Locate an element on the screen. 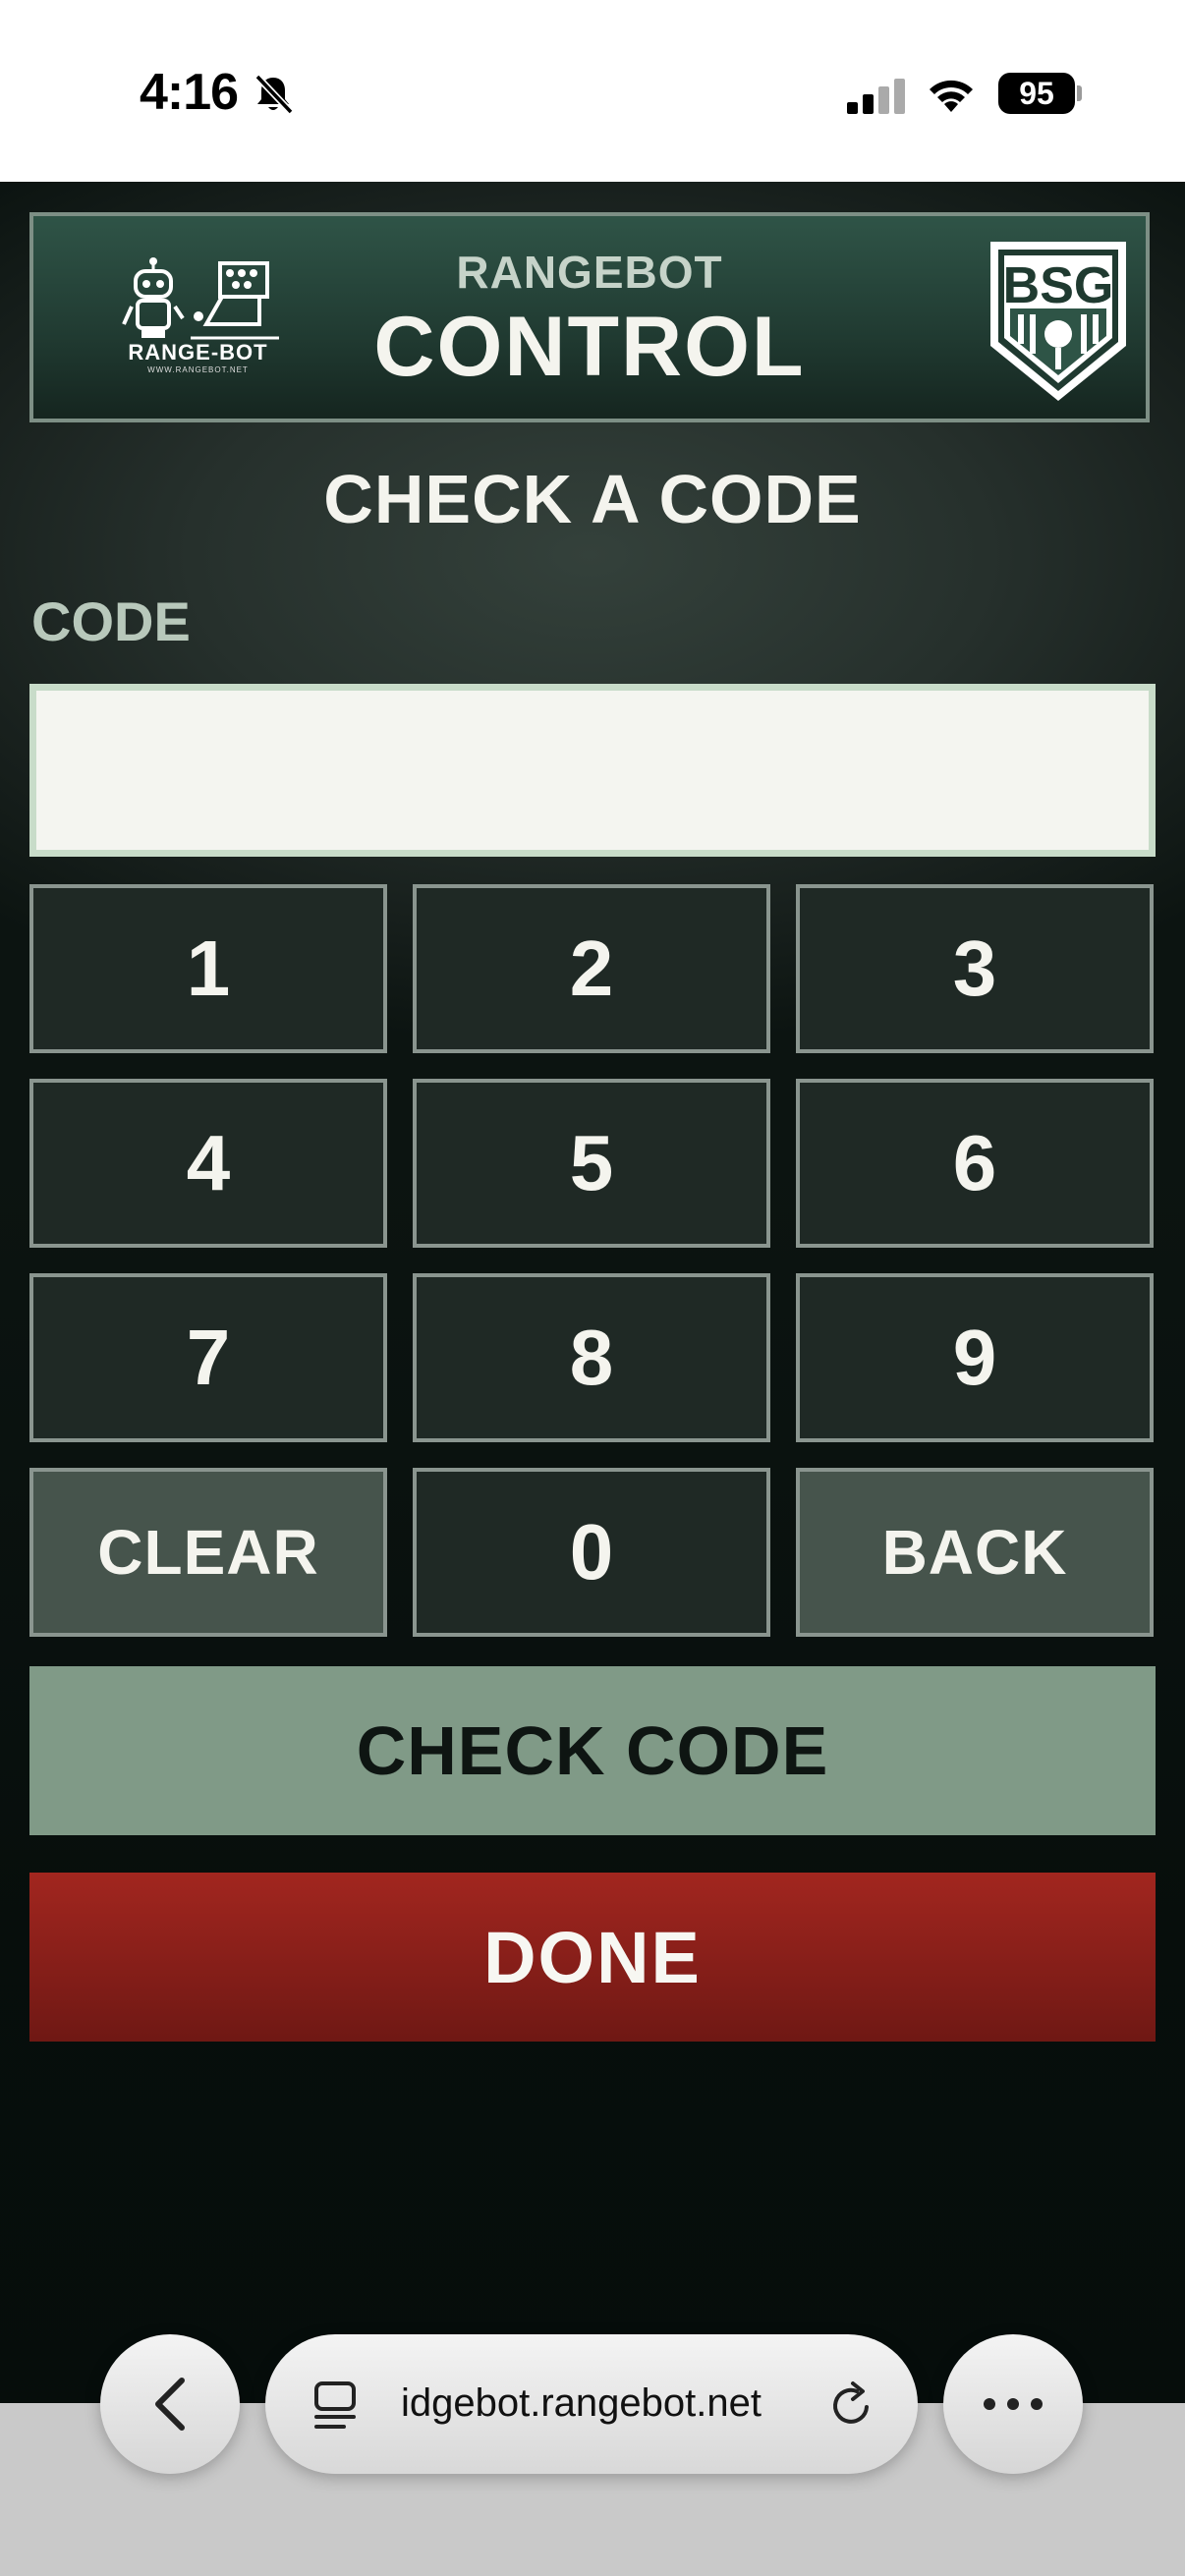 The height and width of the screenshot is (2576, 1185). key-6: 6 is located at coordinates (975, 1163).